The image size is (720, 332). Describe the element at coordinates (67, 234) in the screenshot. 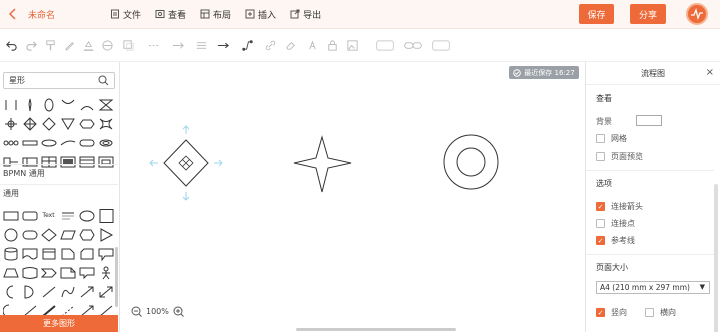

I see `shape-parallelogram` at that location.